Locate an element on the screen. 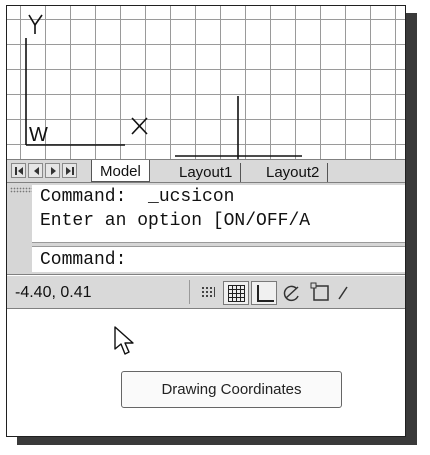 The height and width of the screenshot is (455, 430). otrack-icon is located at coordinates (348, 293).